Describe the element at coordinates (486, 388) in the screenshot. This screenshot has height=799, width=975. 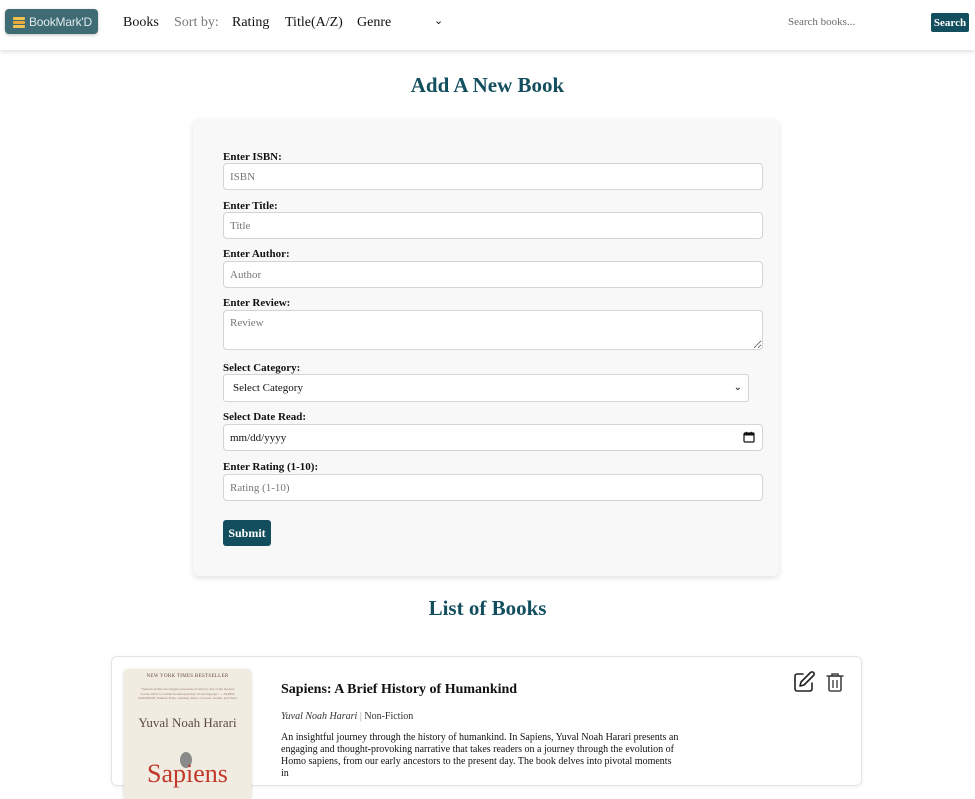
I see `category-select: Select Category ⌄` at that location.